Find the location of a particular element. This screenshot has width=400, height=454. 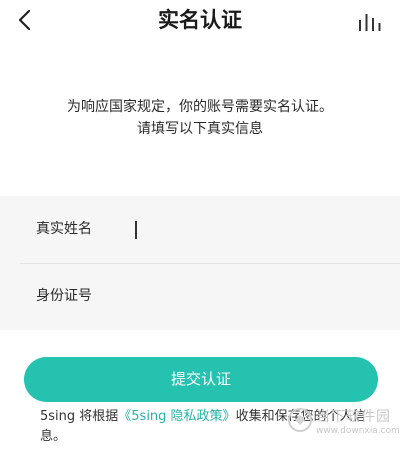

notice-text: 为响应国家规定，你的账号需要实名认证。 请填写以下真实信息 is located at coordinates (200, 118).